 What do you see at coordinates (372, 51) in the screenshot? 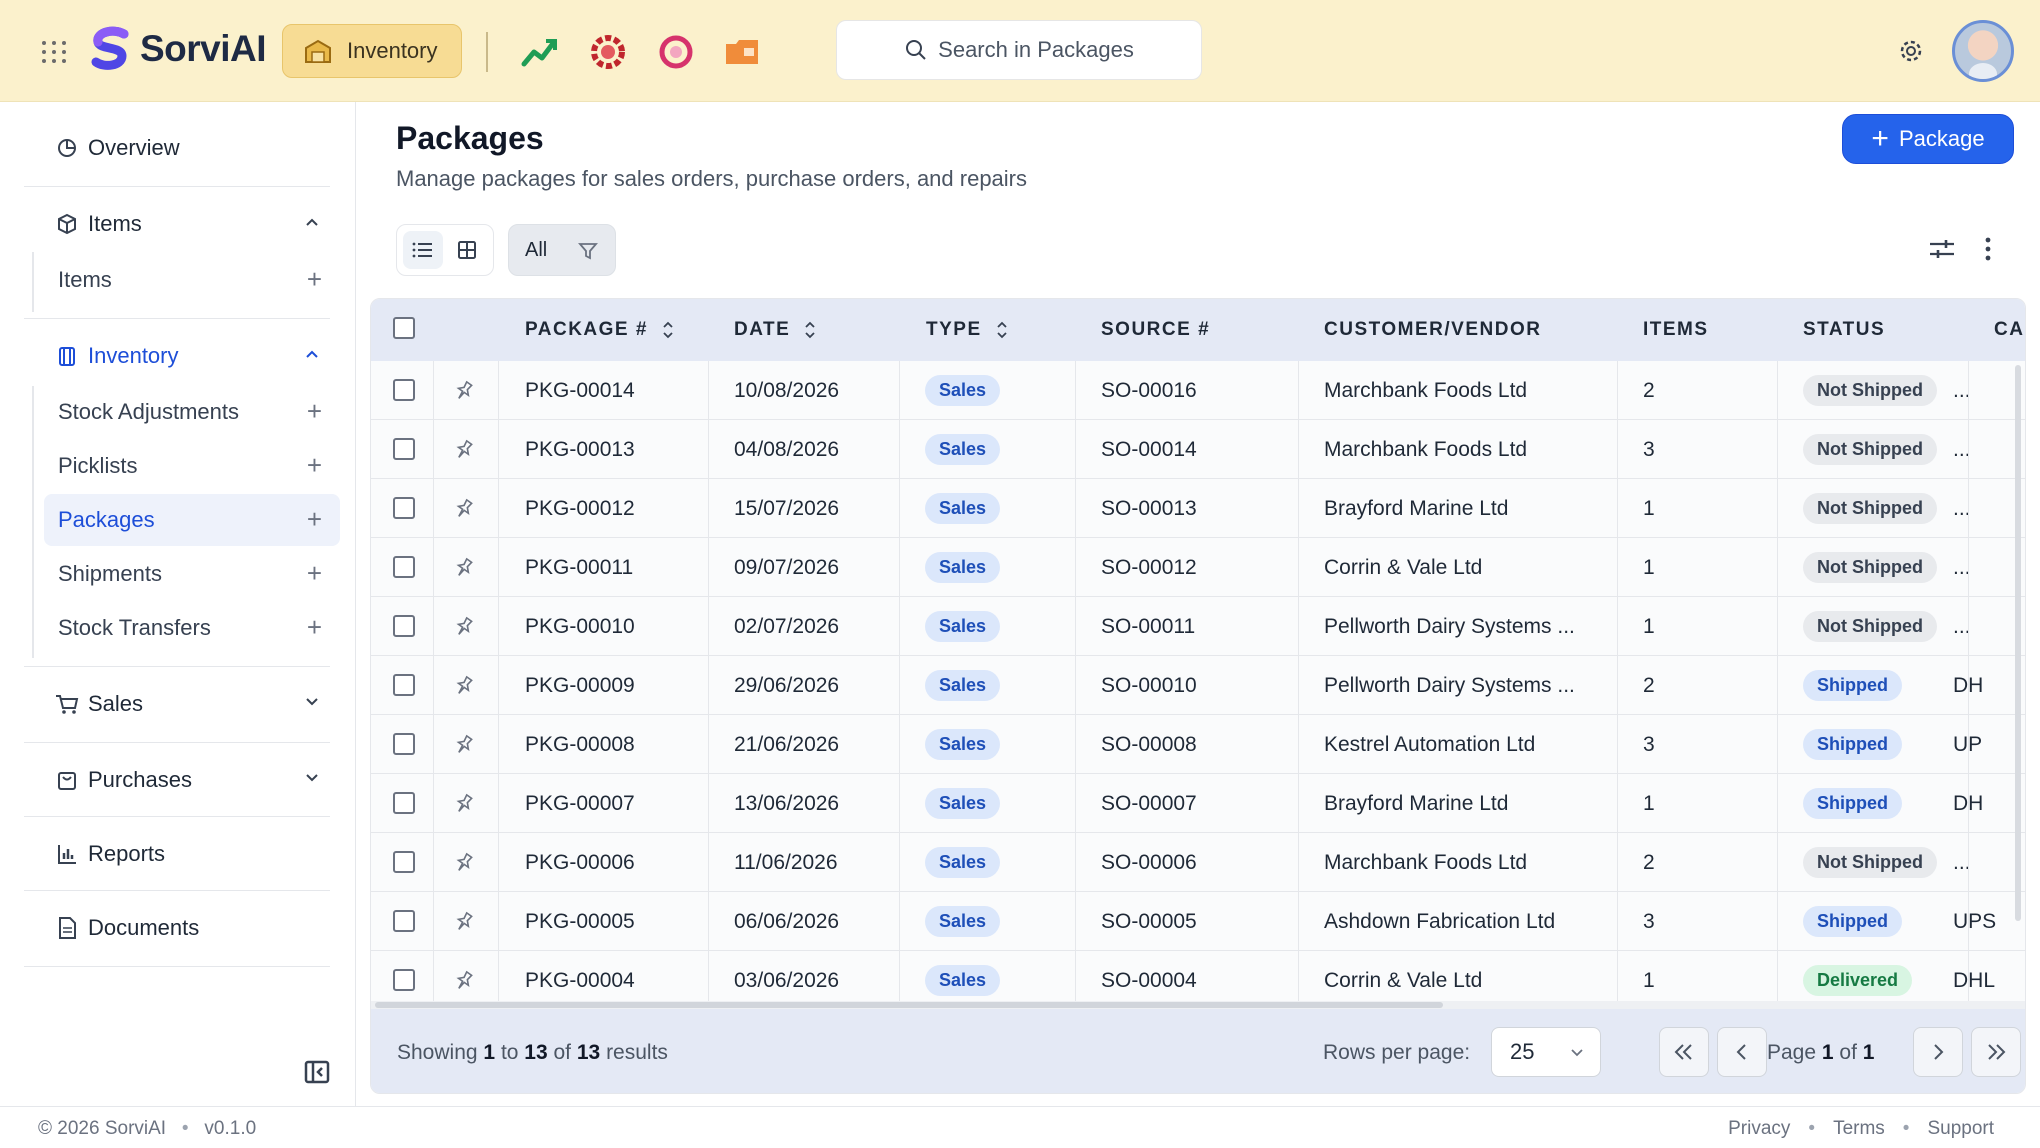
I see `module-switcher-button: Inventory` at bounding box center [372, 51].